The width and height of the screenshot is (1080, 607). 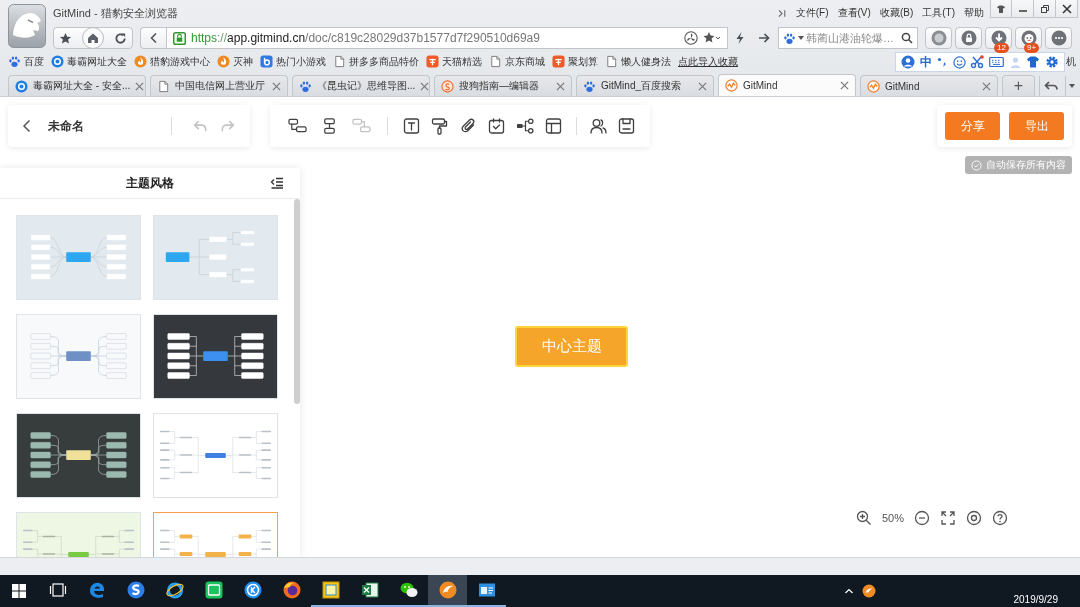 I want to click on settings-icon, so click(x=1051, y=62).